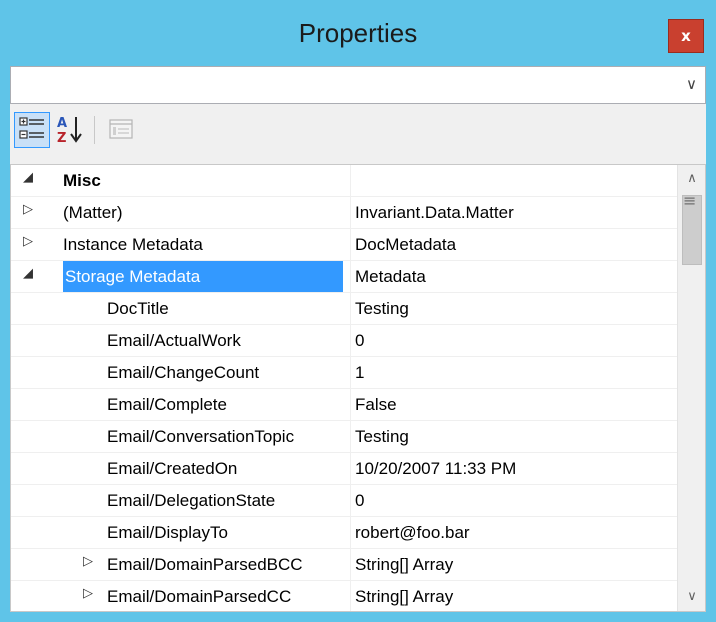 The height and width of the screenshot is (622, 716). Describe the element at coordinates (138, 308) in the screenshot. I see `property-name: DocTitle` at that location.